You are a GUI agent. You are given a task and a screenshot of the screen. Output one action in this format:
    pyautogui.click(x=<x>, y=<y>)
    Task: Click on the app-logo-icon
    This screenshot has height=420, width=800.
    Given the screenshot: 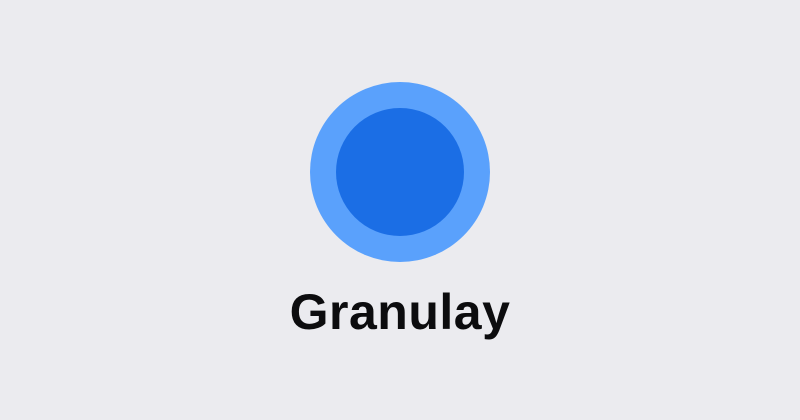 What is the action you would take?
    pyautogui.click(x=400, y=172)
    